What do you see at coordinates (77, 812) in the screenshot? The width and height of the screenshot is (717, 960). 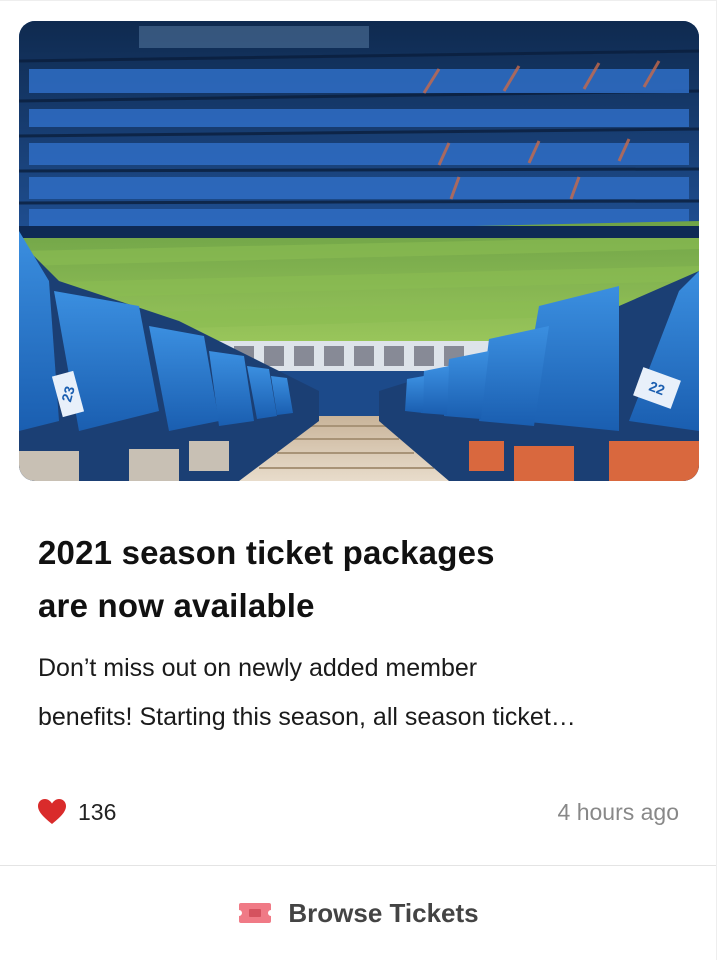 I see `like-button: 136` at bounding box center [77, 812].